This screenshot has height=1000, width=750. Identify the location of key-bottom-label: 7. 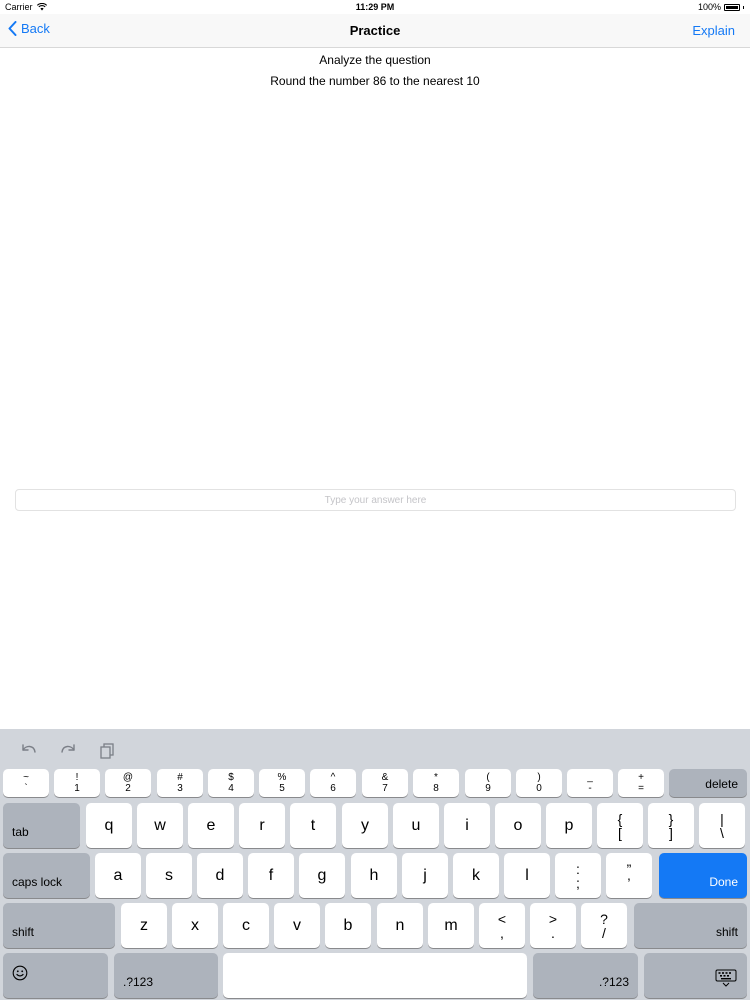
(385, 788).